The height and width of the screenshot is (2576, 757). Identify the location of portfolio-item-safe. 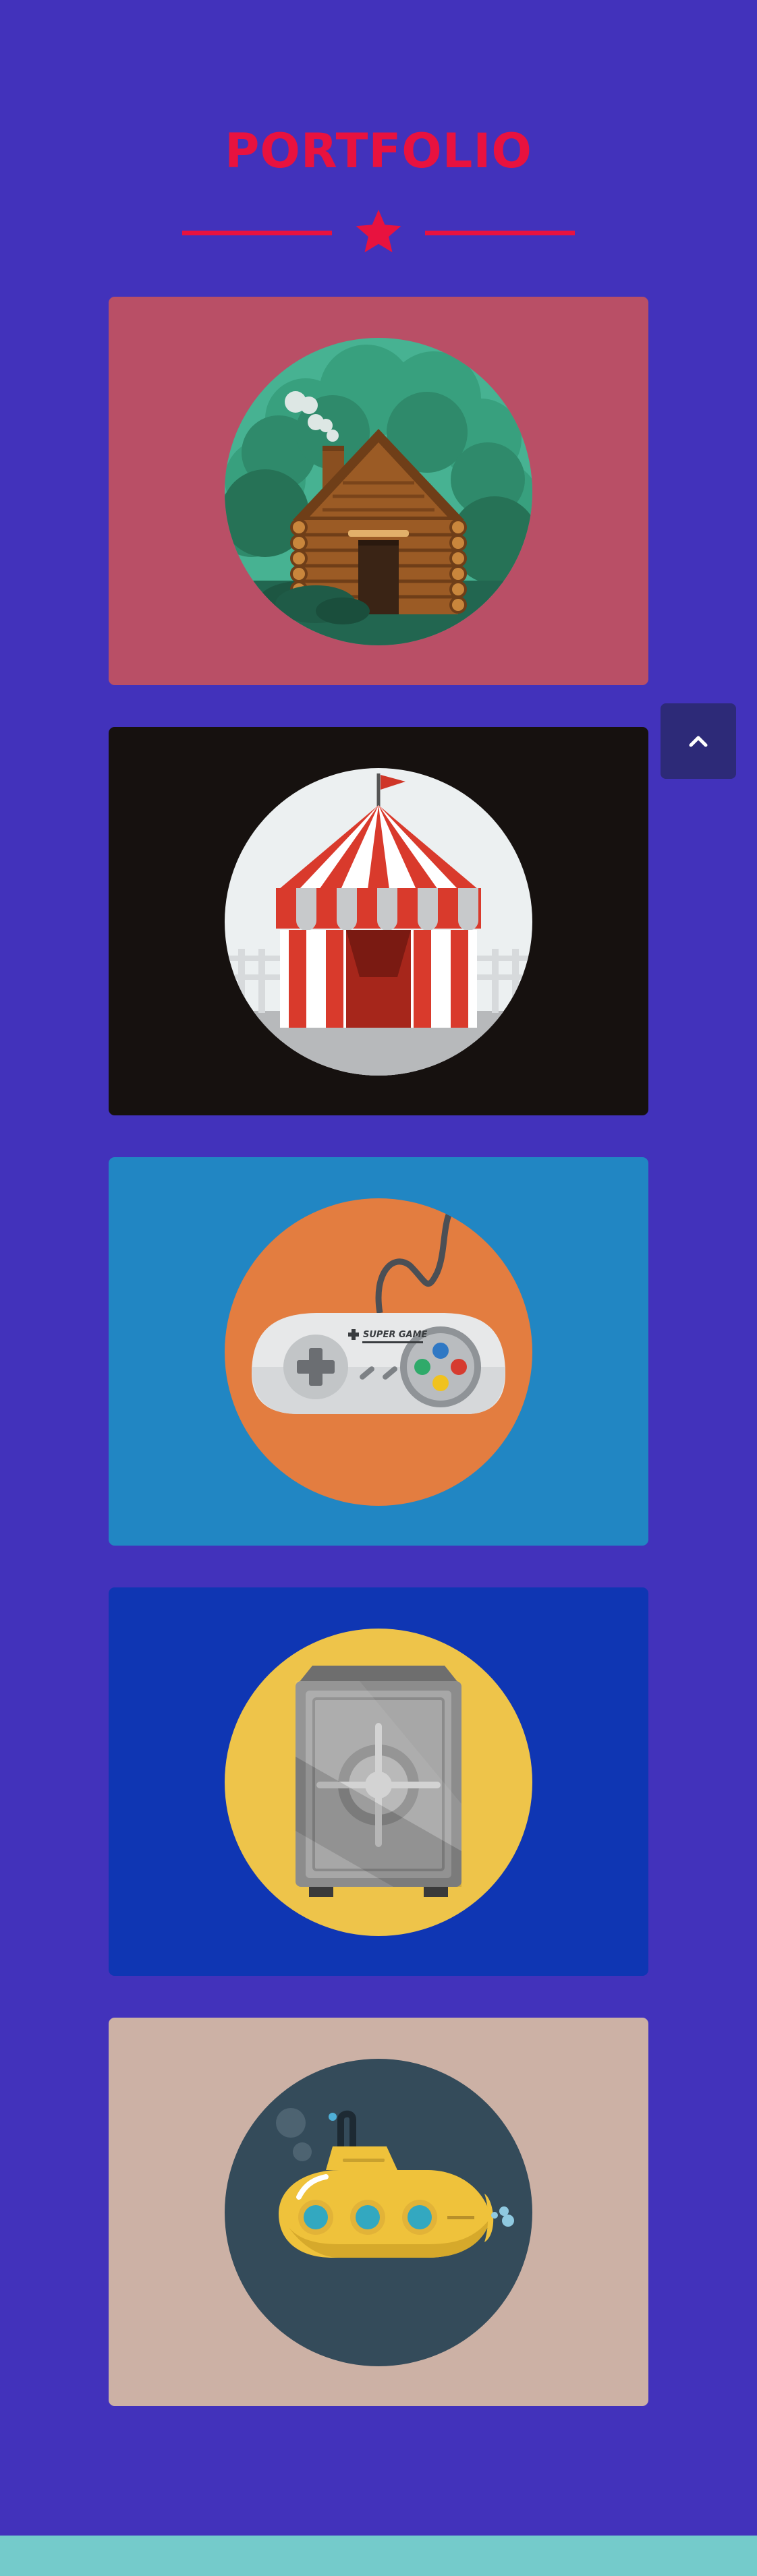
(378, 1781).